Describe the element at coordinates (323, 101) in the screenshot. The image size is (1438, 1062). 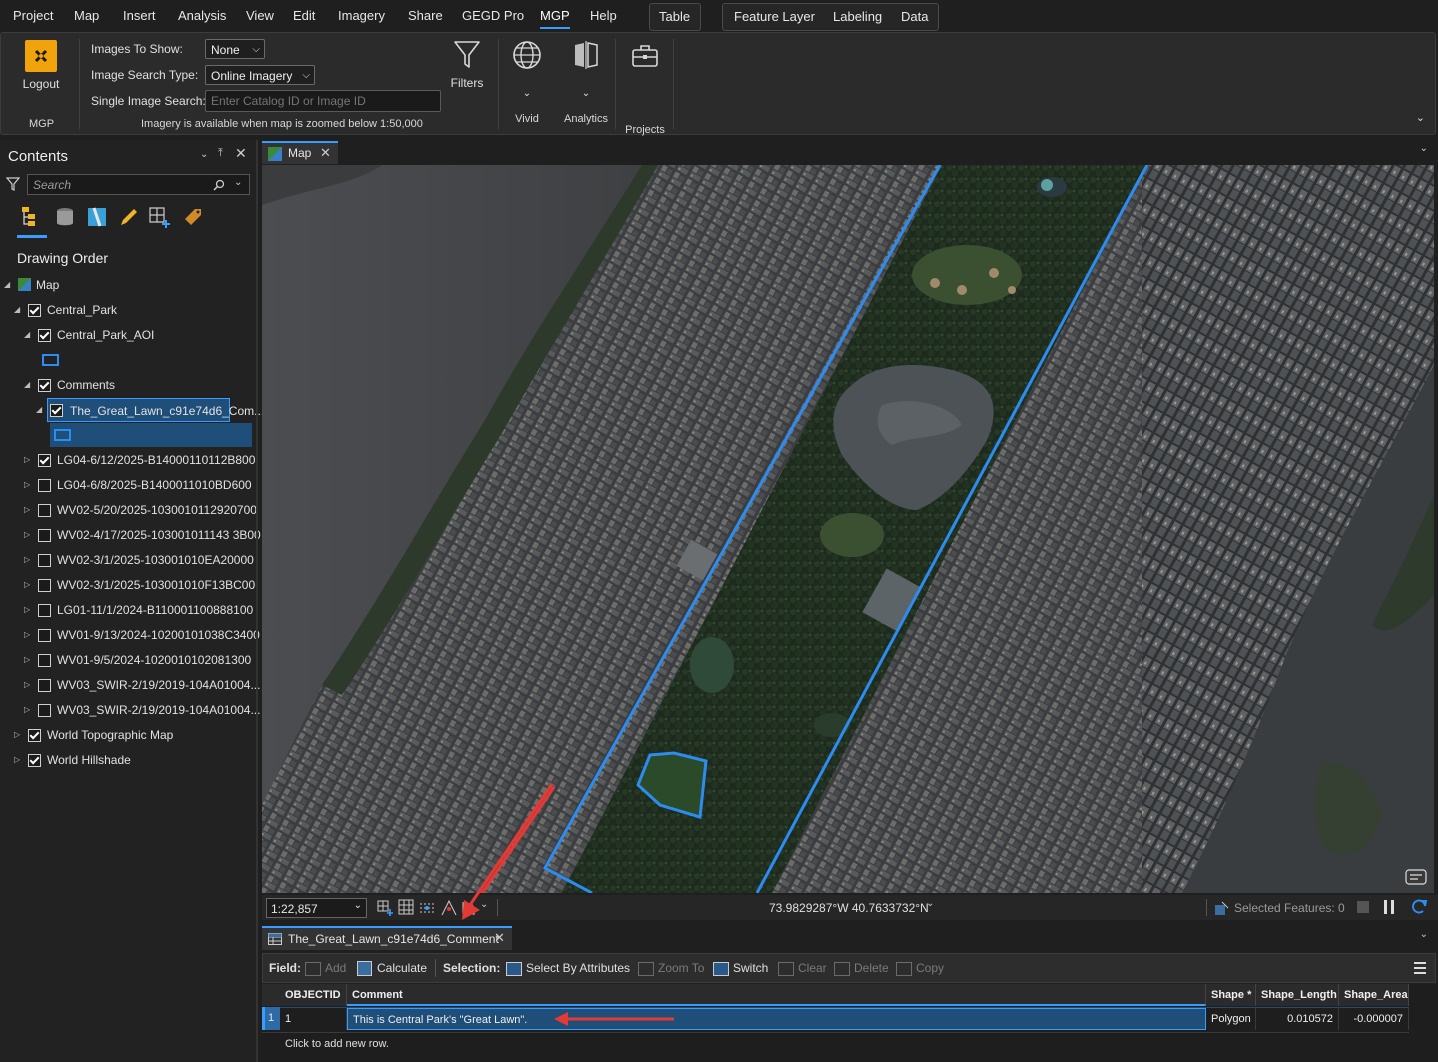
I see `single-image-search-input` at that location.